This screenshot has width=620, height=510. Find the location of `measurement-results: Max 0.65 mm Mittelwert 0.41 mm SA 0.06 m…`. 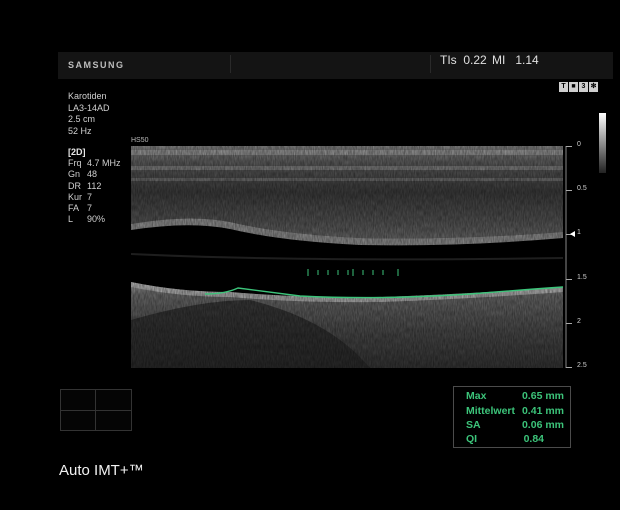

measurement-results: Max 0.65 mm Mittelwert 0.41 mm SA 0.06 m… is located at coordinates (512, 417).